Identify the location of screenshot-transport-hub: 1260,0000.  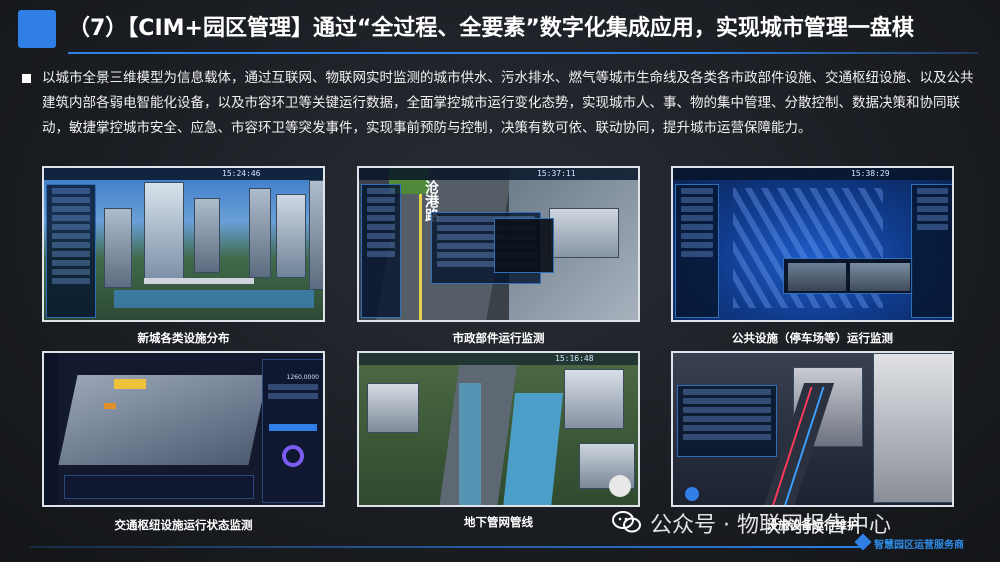
(183, 429).